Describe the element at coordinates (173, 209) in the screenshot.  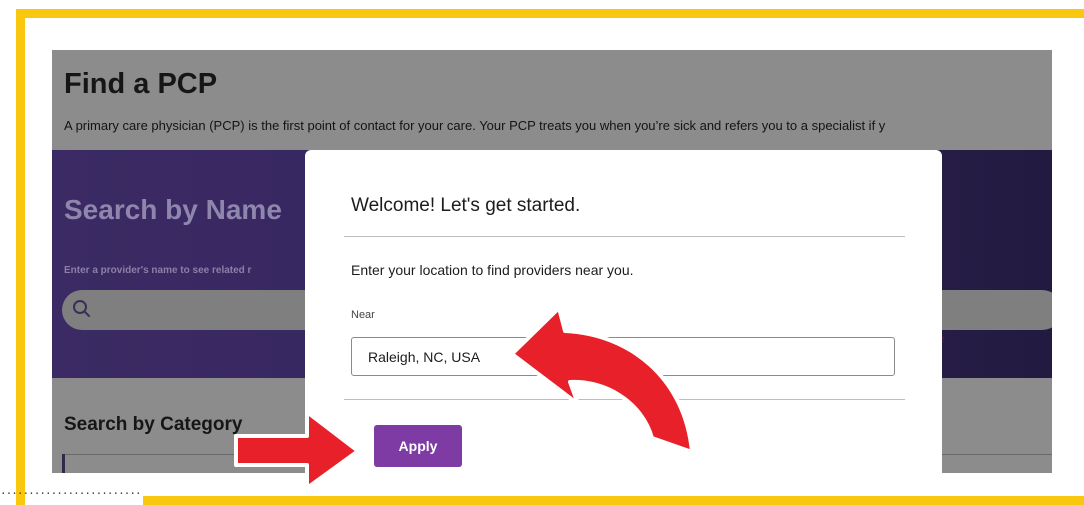
I see `search-by-name-heading: Search by Name` at that location.